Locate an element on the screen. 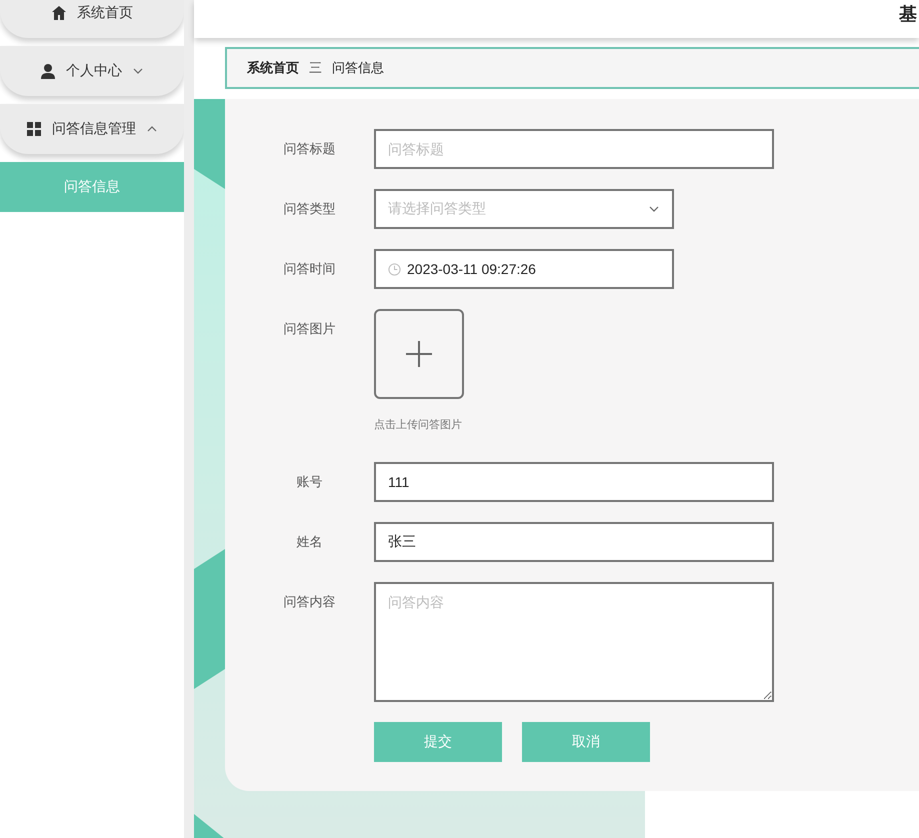 This screenshot has height=838, width=919. site-title: 基 is located at coordinates (908, 14).